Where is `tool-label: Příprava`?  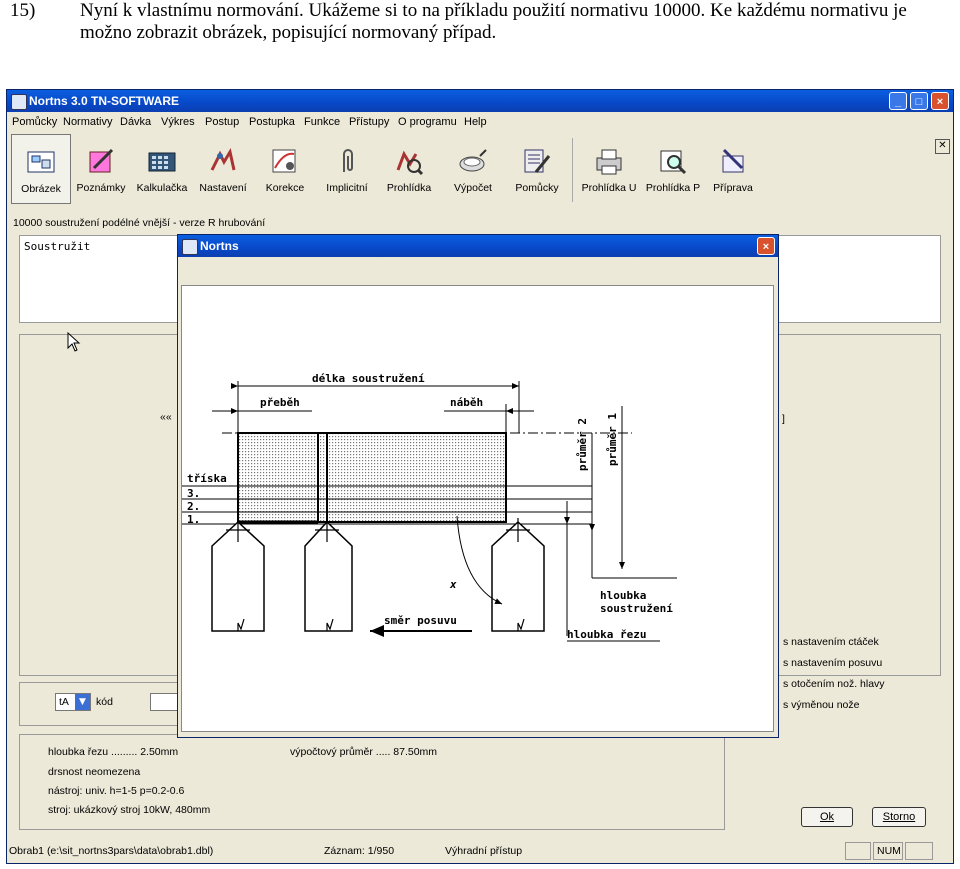 tool-label: Příprava is located at coordinates (733, 188).